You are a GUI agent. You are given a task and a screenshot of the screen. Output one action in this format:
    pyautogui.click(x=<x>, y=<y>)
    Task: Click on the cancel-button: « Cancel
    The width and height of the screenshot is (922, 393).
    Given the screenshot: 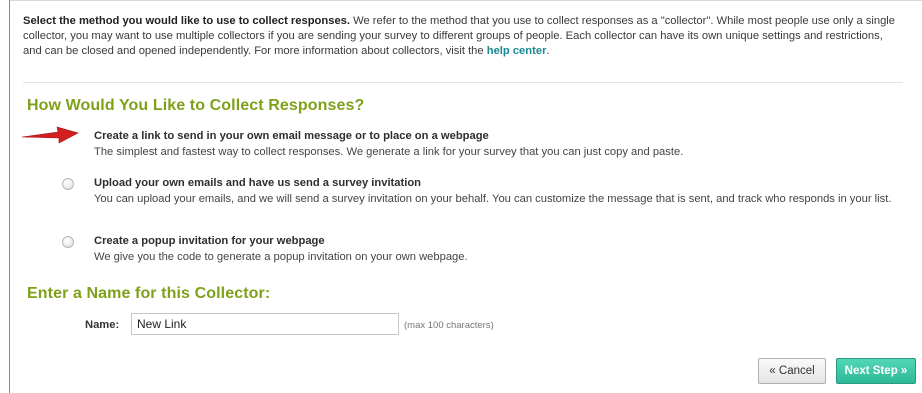 What is the action you would take?
    pyautogui.click(x=792, y=371)
    